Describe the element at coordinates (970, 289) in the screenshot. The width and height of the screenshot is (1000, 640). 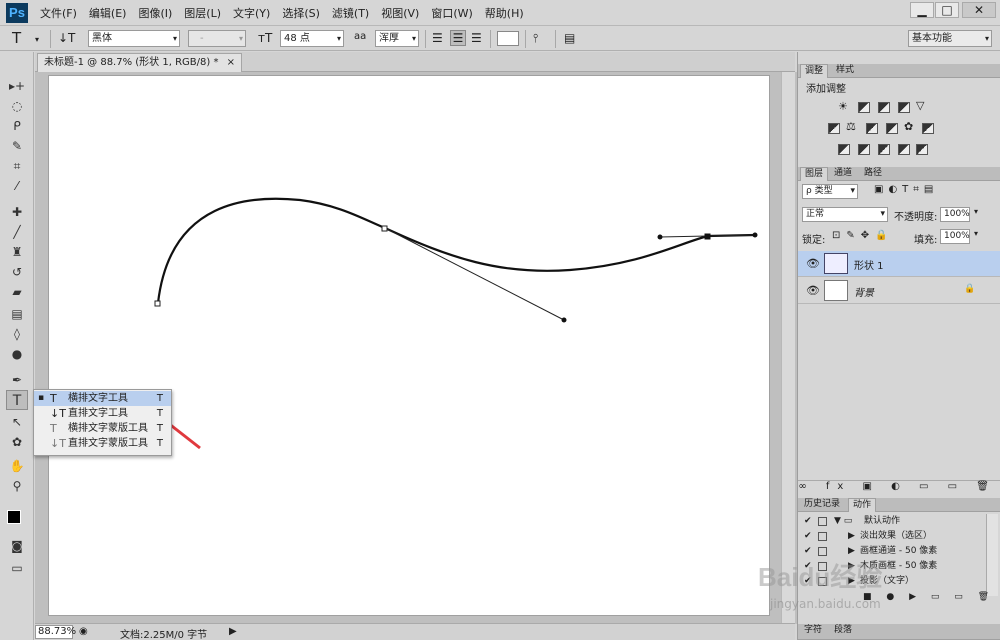
I see `lock-icon: 🔒` at that location.